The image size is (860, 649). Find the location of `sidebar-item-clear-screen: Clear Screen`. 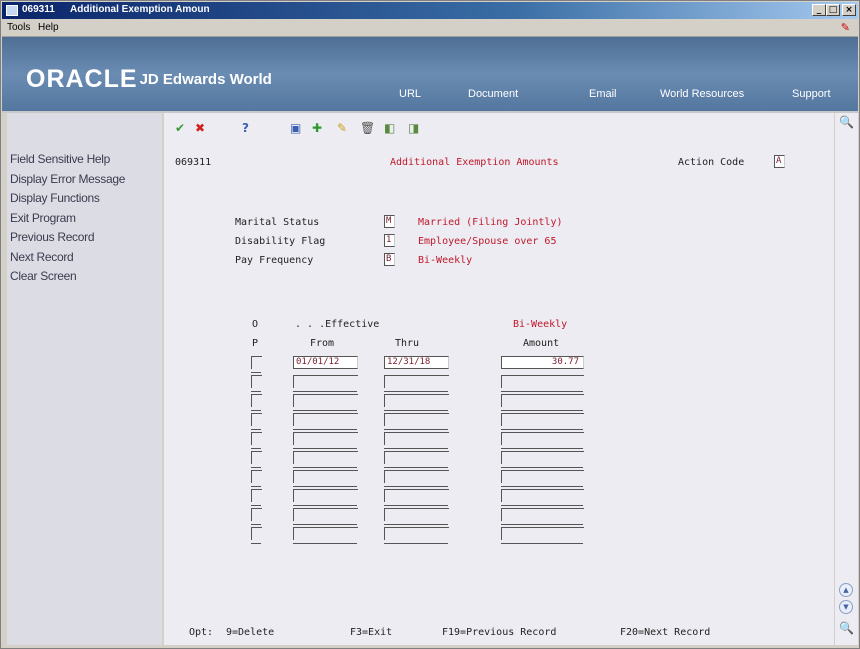

sidebar-item-clear-screen: Clear Screen is located at coordinates (84, 277).